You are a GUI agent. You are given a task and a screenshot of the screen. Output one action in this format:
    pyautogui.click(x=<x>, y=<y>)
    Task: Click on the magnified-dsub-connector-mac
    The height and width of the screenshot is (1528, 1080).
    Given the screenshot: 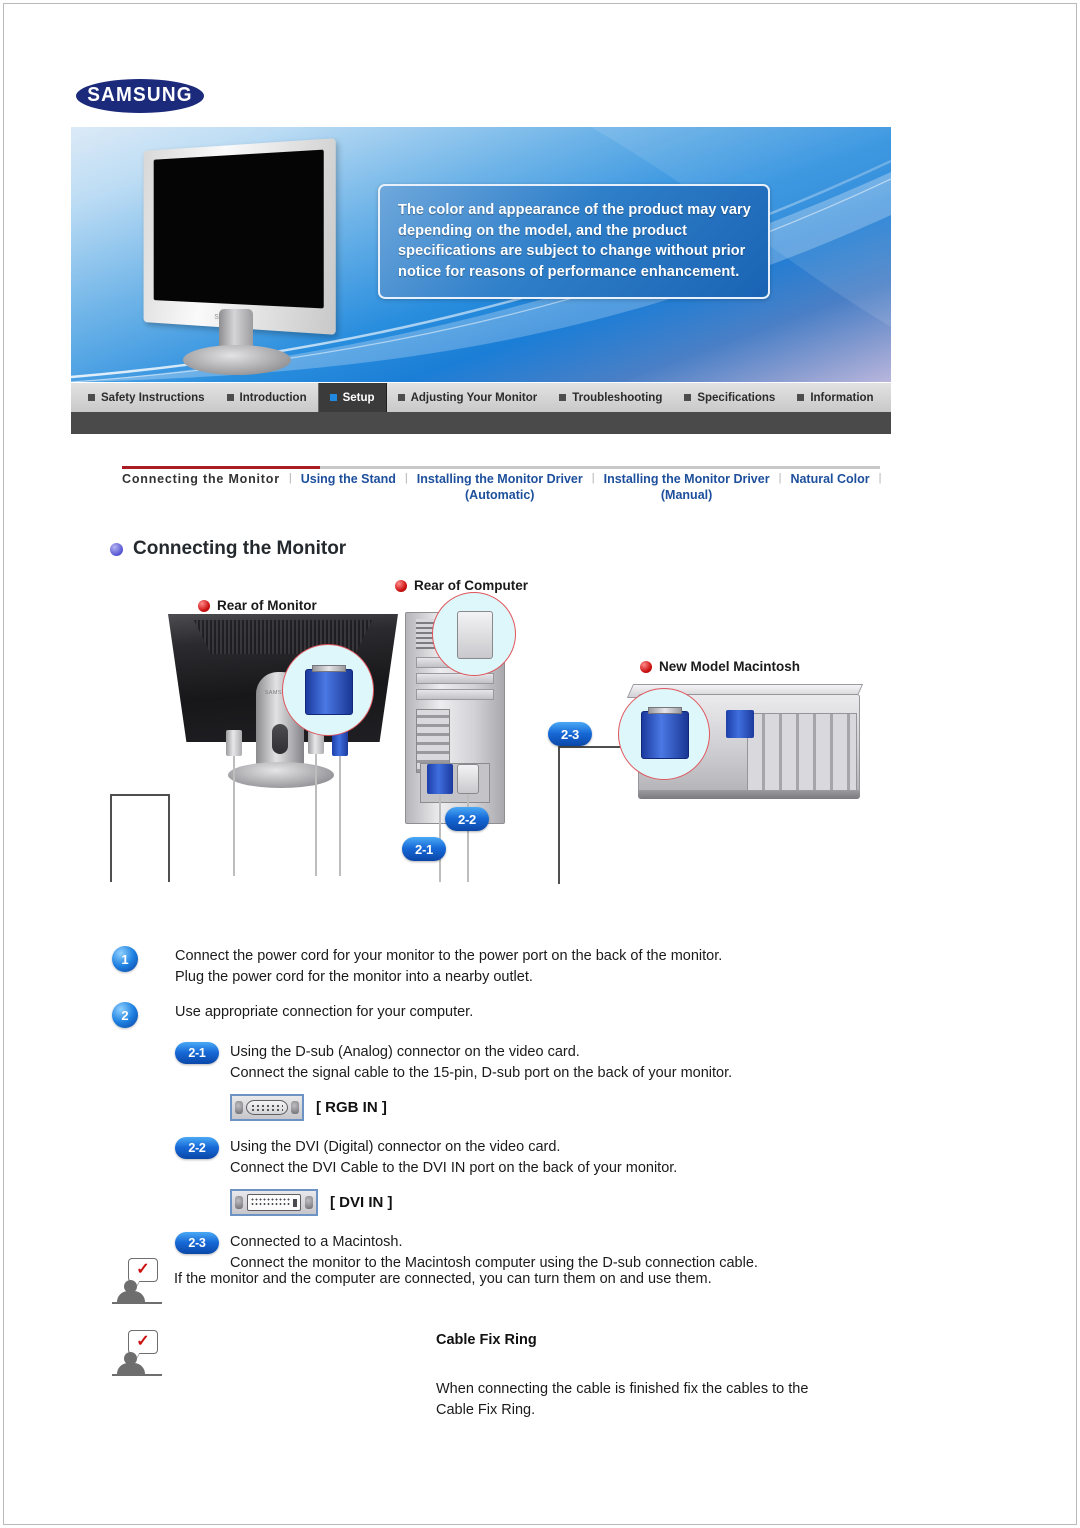 What is the action you would take?
    pyautogui.click(x=665, y=733)
    